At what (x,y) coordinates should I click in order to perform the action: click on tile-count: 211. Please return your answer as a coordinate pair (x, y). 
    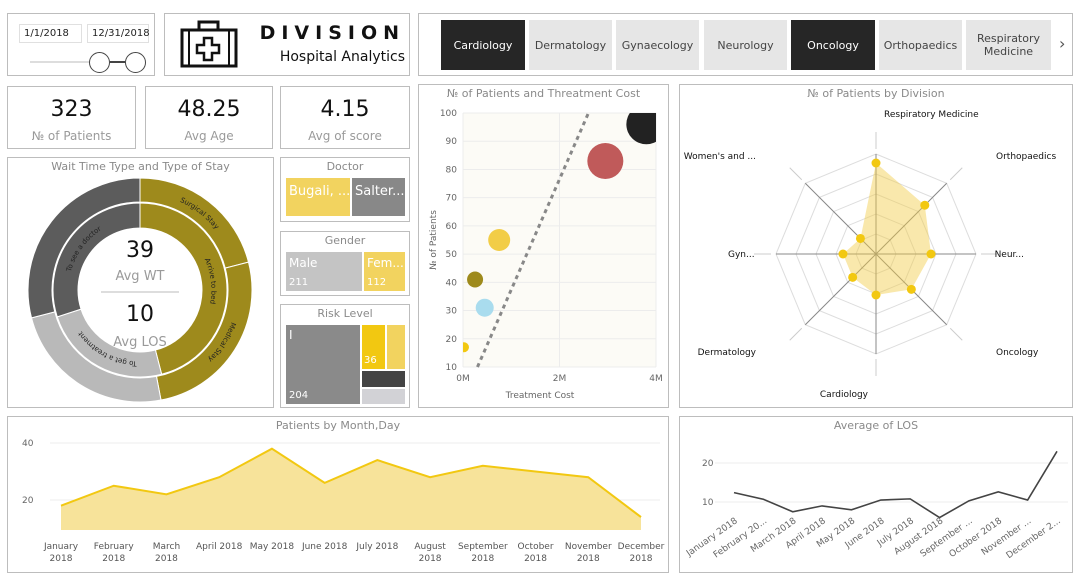
    Looking at the image, I should click on (299, 282).